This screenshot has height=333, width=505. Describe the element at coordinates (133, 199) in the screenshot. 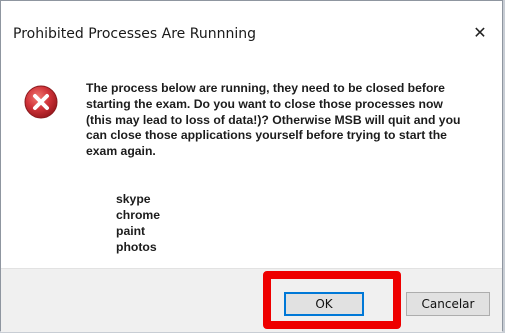

I see `process-item: skype` at that location.